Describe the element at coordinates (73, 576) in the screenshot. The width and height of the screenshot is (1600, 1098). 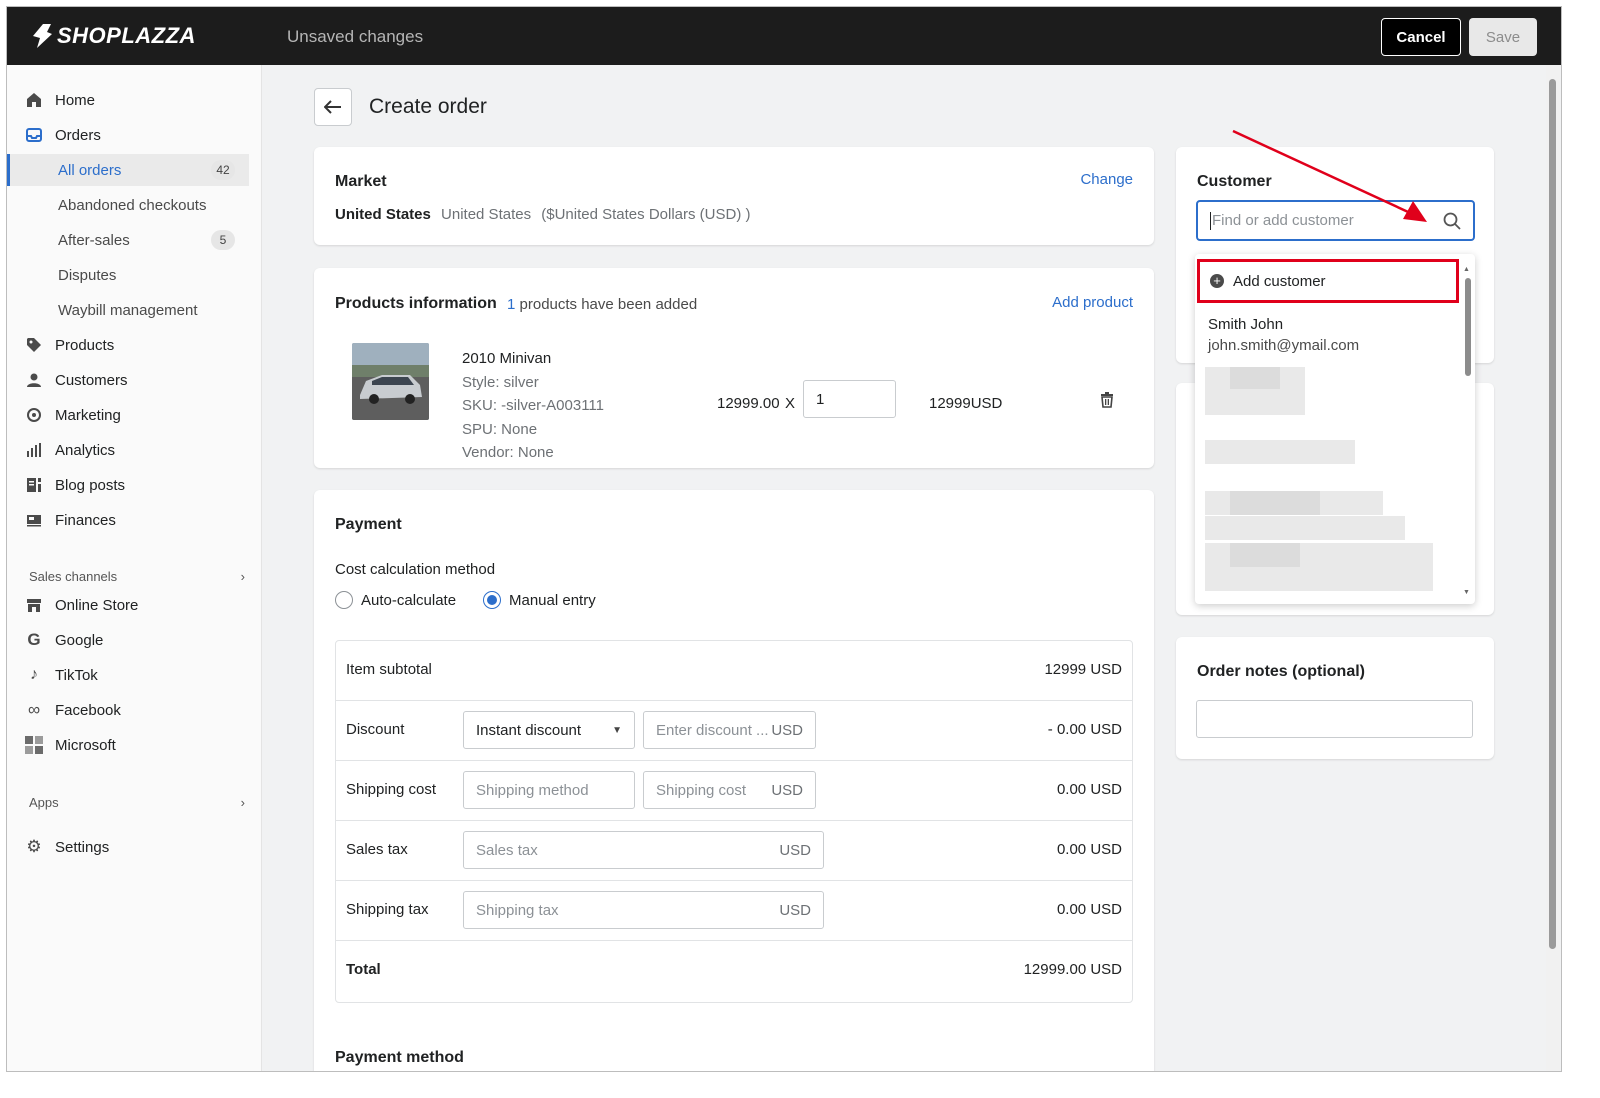
I see `section-label: Sales channels` at that location.